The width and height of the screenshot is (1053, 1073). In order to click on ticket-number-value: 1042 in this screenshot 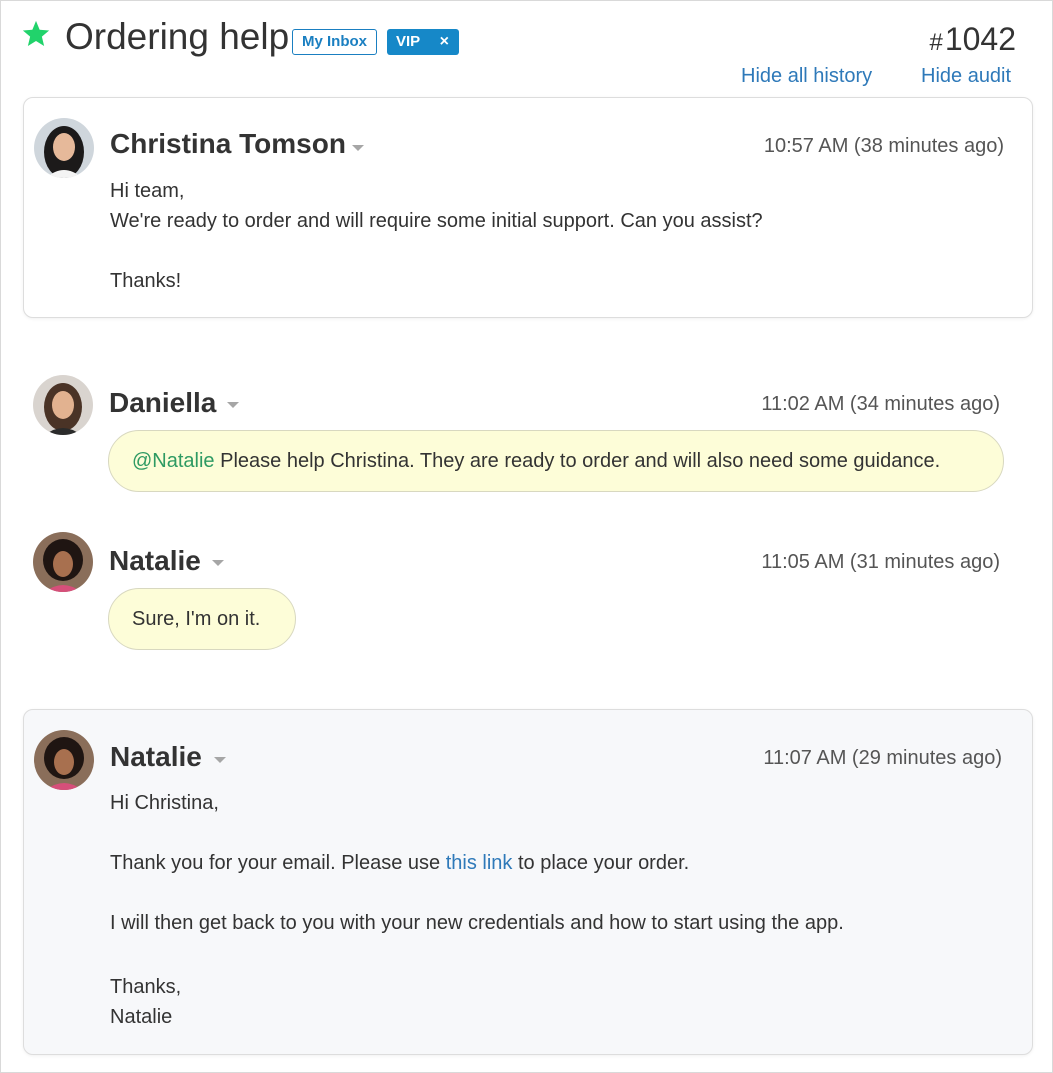, I will do `click(980, 39)`.